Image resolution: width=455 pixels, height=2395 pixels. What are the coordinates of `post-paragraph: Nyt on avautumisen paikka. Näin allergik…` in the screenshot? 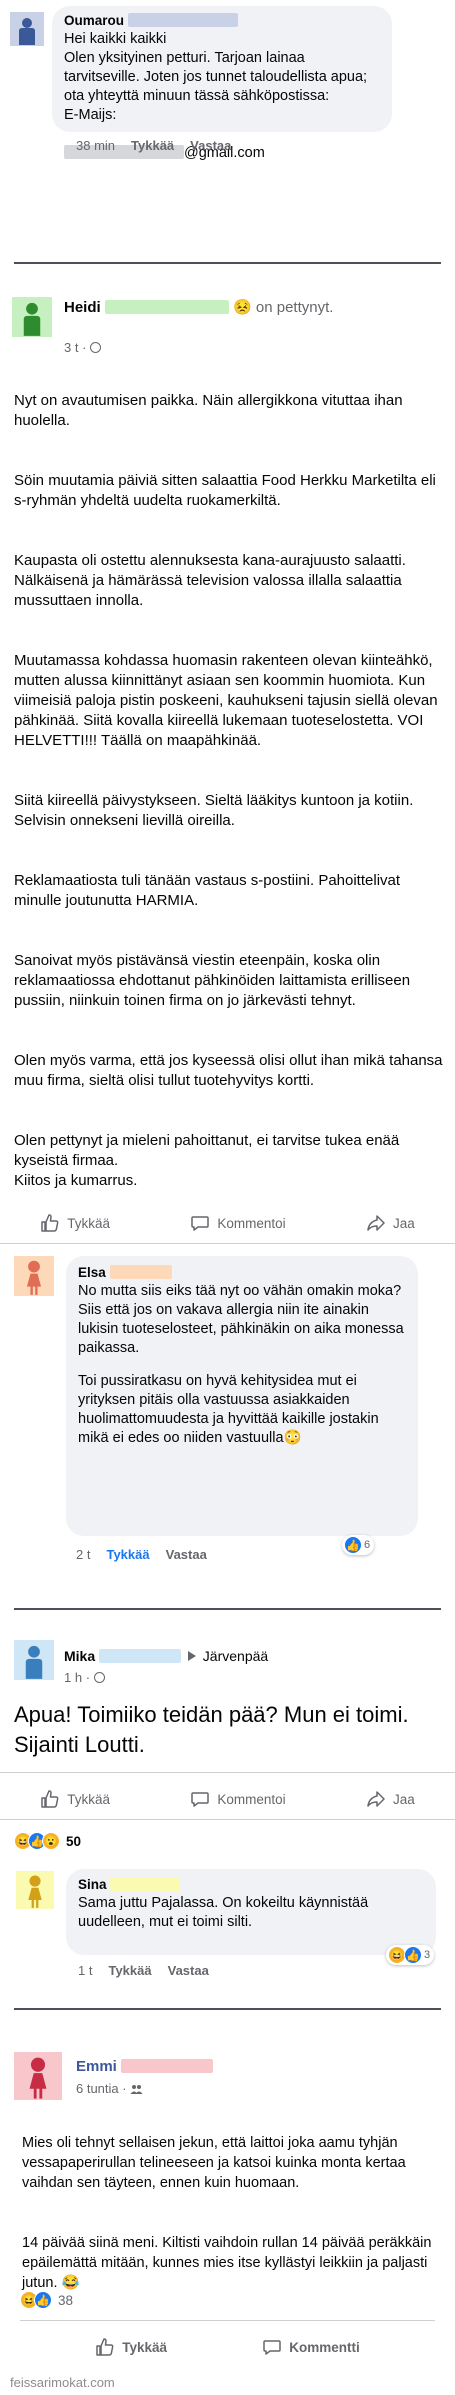 It's located at (208, 410).